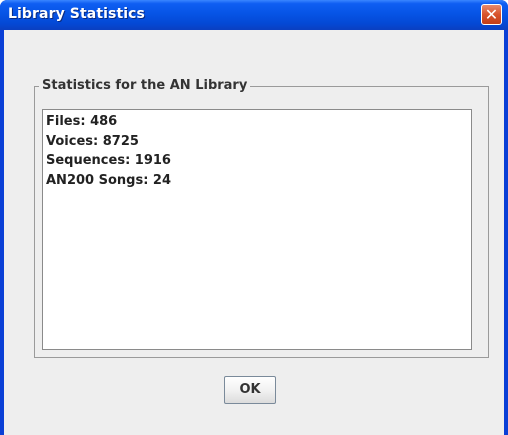  I want to click on group-title: Statistics for the AN Library, so click(145, 86).